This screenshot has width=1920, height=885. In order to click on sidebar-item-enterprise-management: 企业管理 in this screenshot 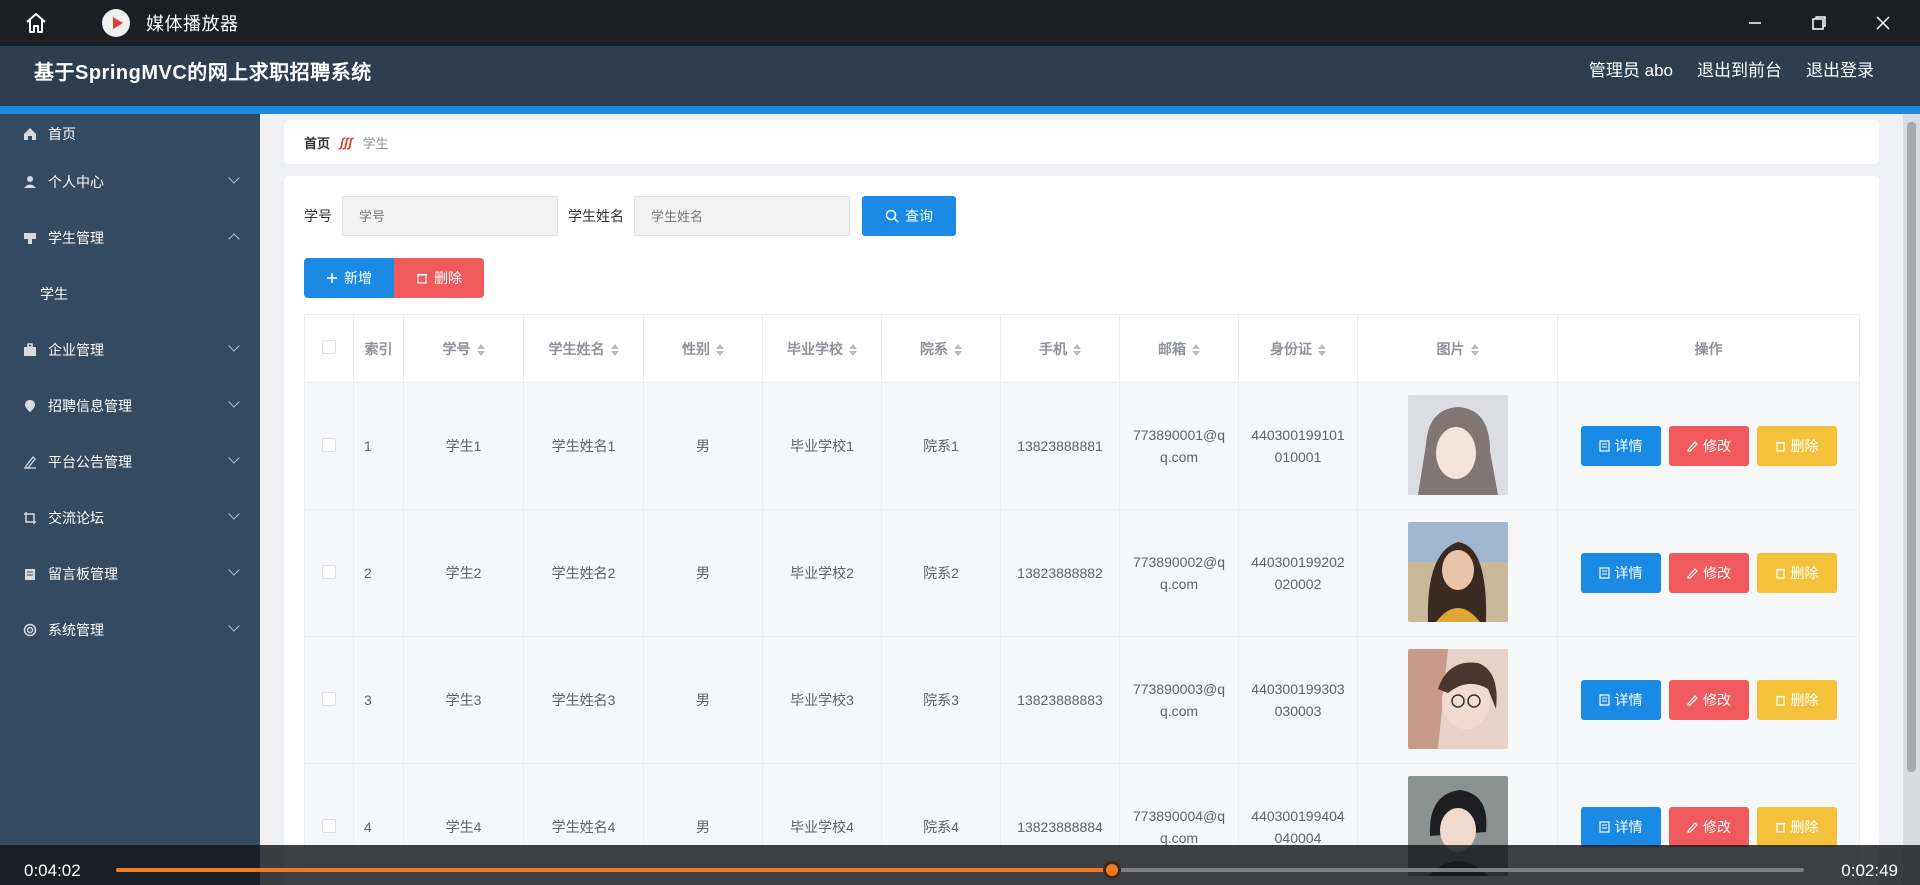, I will do `click(130, 350)`.